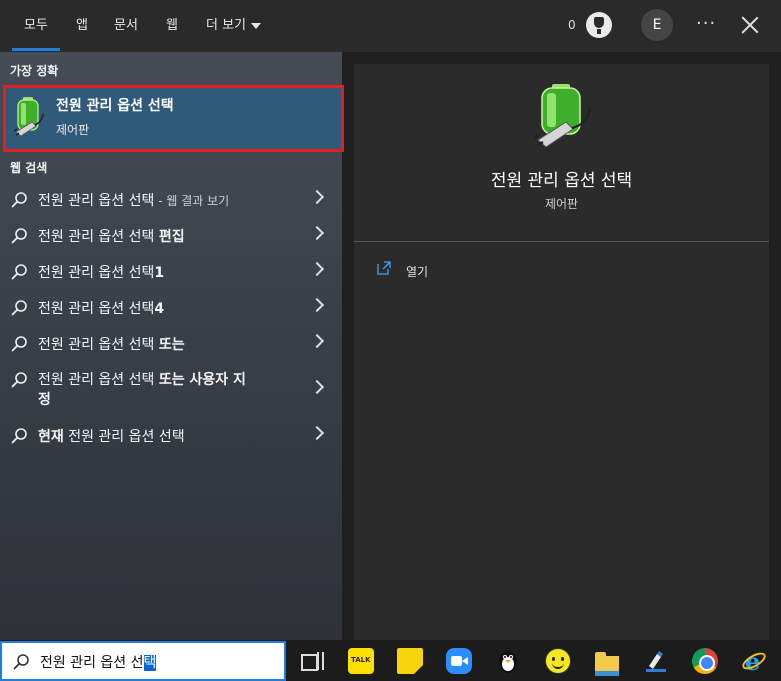 This screenshot has height=681, width=781. I want to click on zoom-icon, so click(459, 661).